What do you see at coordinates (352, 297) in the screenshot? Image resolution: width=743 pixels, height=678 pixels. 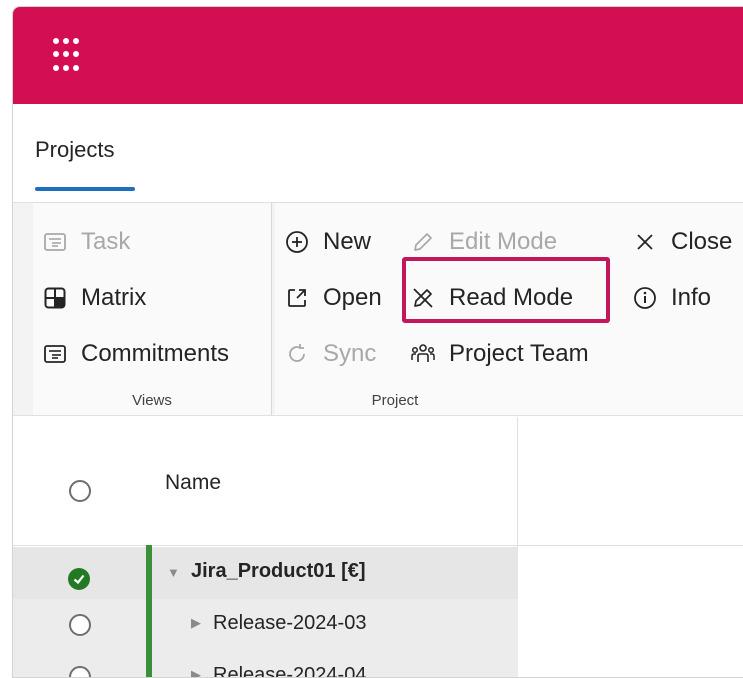 I see `open-project-label: Open` at bounding box center [352, 297].